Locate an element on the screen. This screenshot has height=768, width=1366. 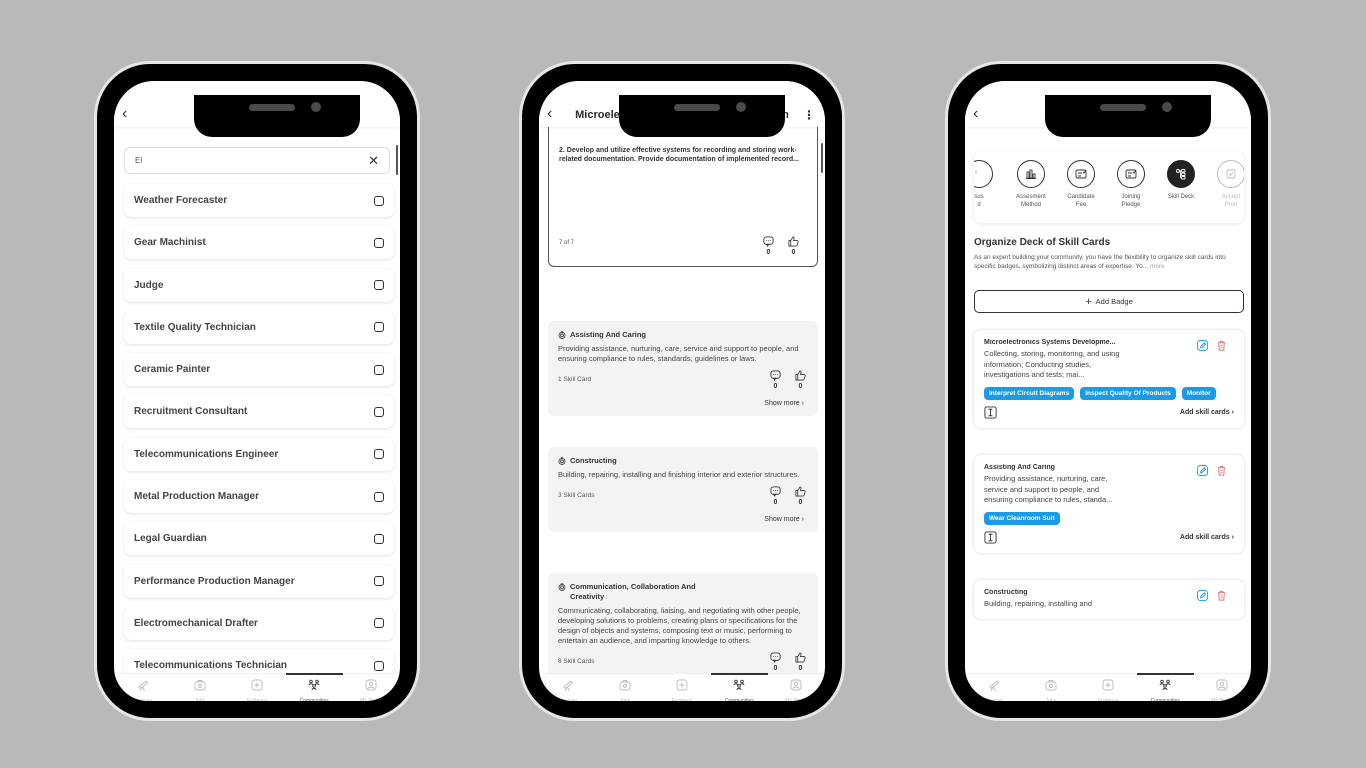
job-list-item: Weather Forecaster is located at coordinates (259, 200).